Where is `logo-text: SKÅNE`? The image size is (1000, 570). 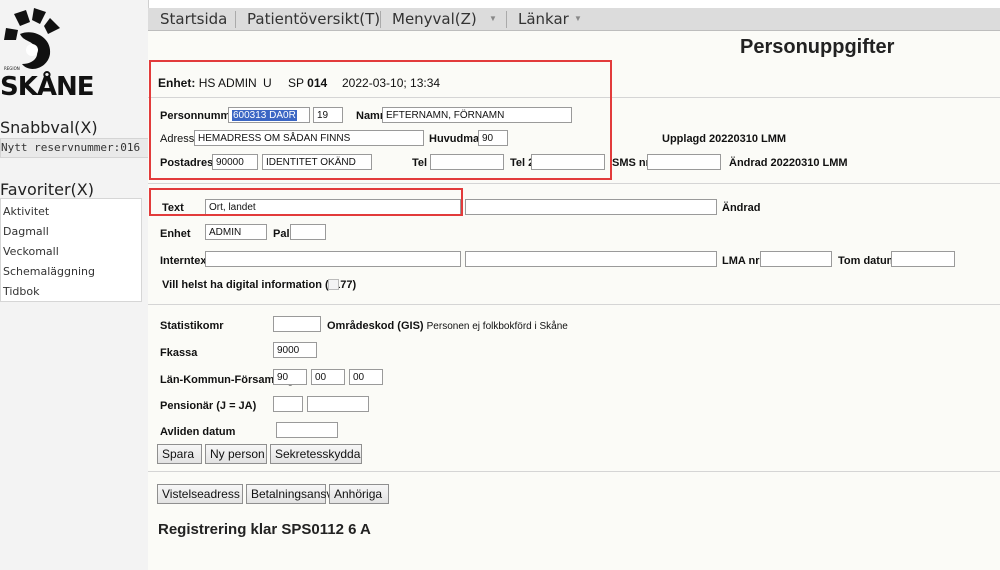
logo-text: SKÅNE is located at coordinates (47, 87).